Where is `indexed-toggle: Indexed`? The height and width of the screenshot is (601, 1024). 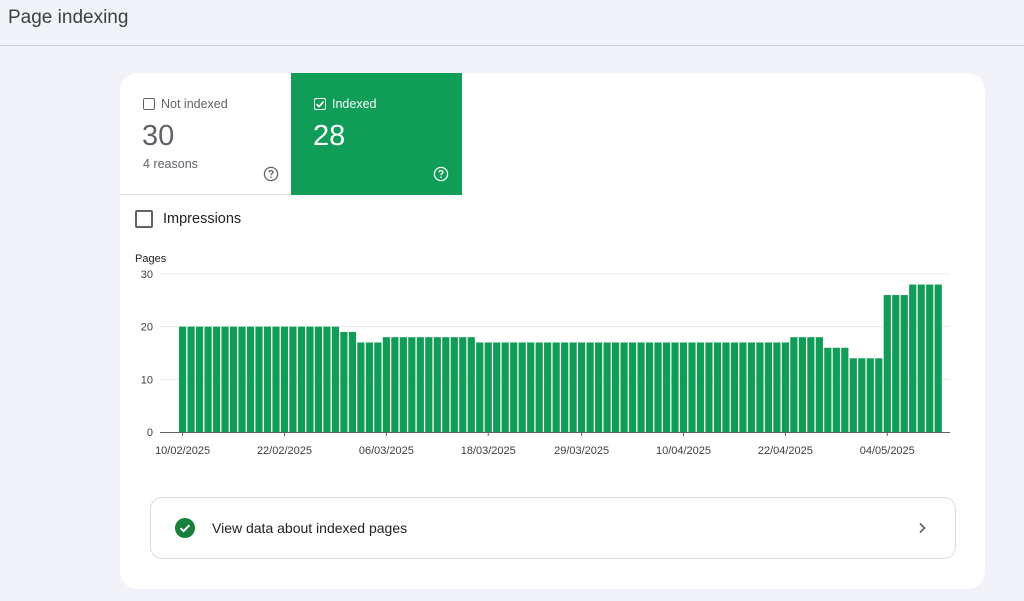
indexed-toggle: Indexed is located at coordinates (345, 104).